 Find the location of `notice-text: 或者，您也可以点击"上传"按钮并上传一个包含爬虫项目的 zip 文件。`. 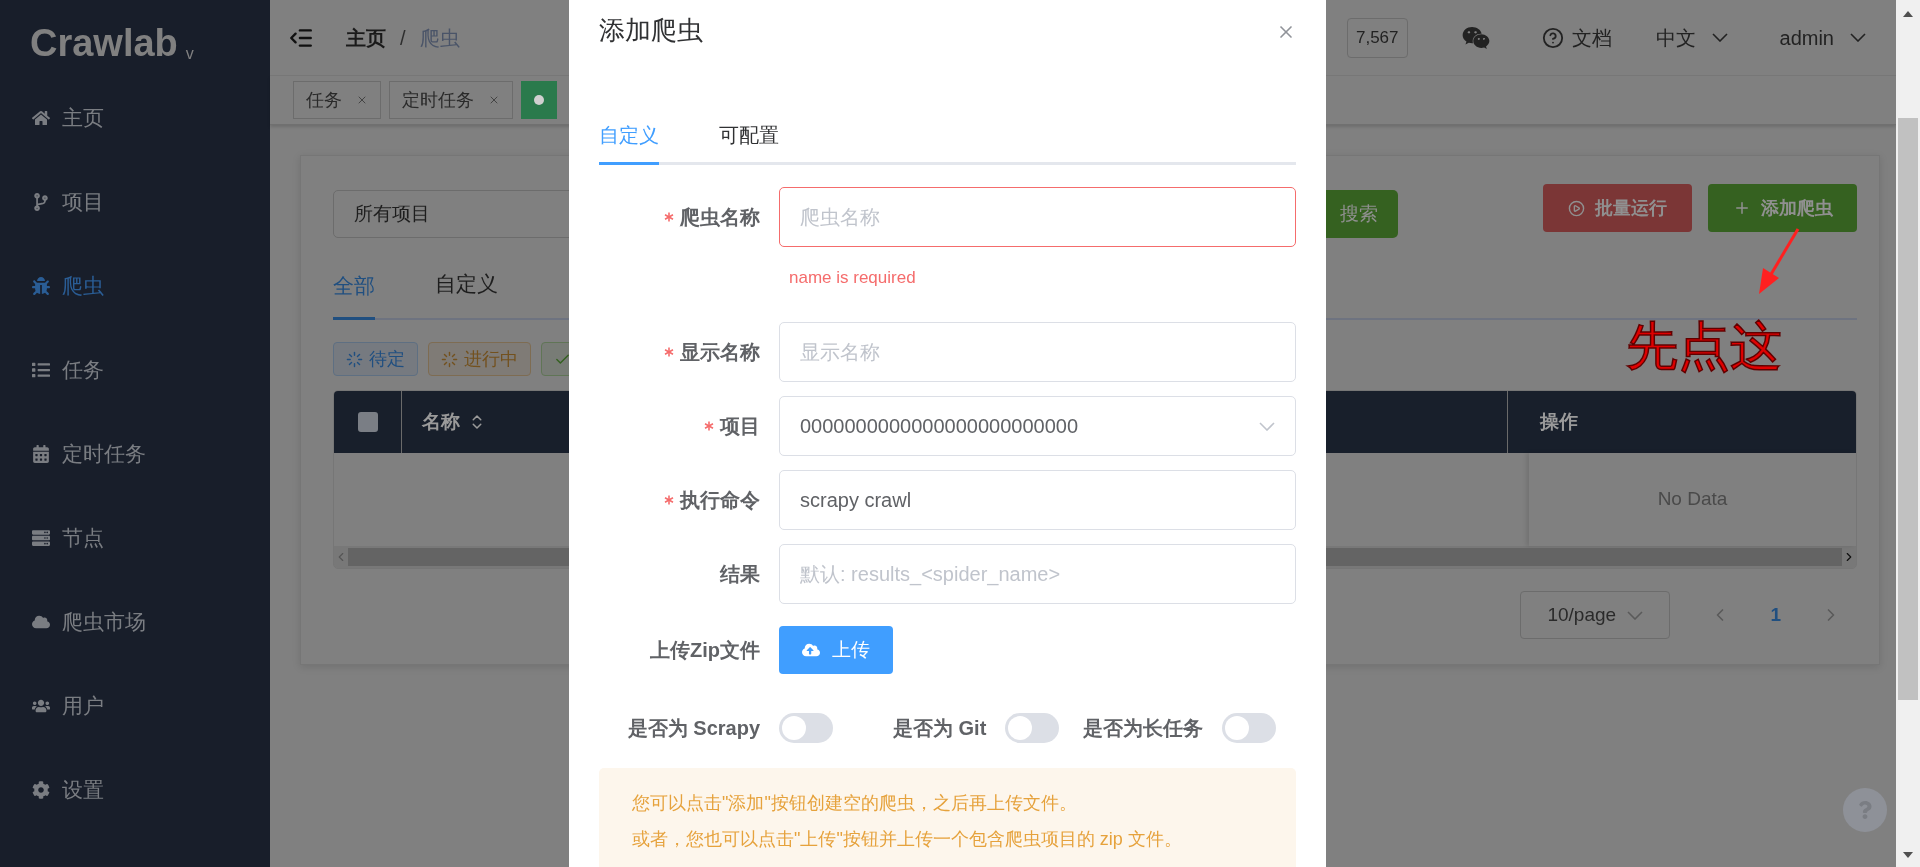

notice-text: 或者，您也可以点击"上传"按钮并上传一个包含爬虫项目的 zip 文件。 is located at coordinates (907, 839).